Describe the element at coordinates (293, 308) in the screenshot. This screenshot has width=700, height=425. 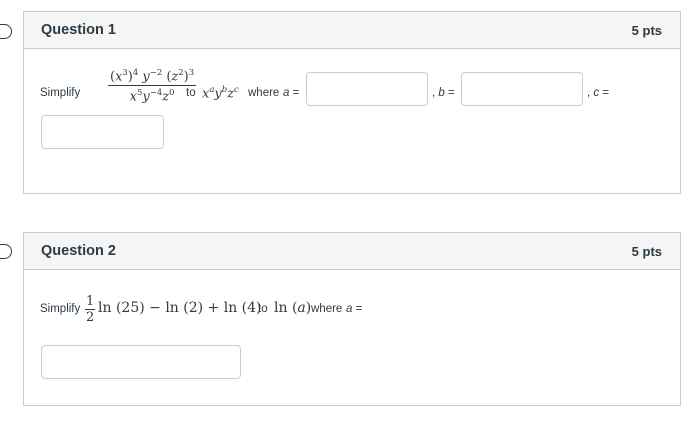
I see `target-expression: ln (a)` at that location.